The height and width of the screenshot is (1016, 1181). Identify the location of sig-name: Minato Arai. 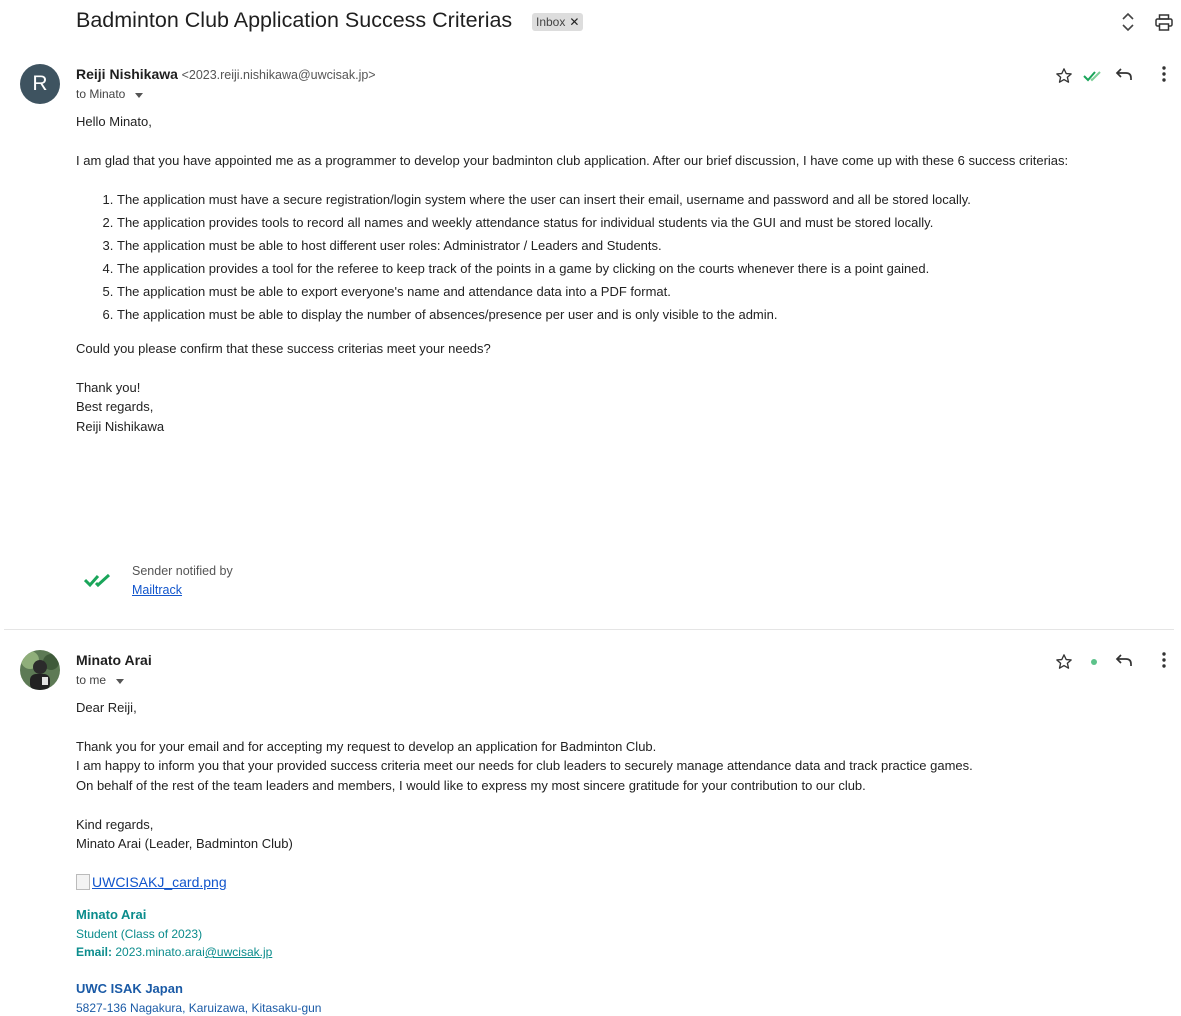
(111, 914).